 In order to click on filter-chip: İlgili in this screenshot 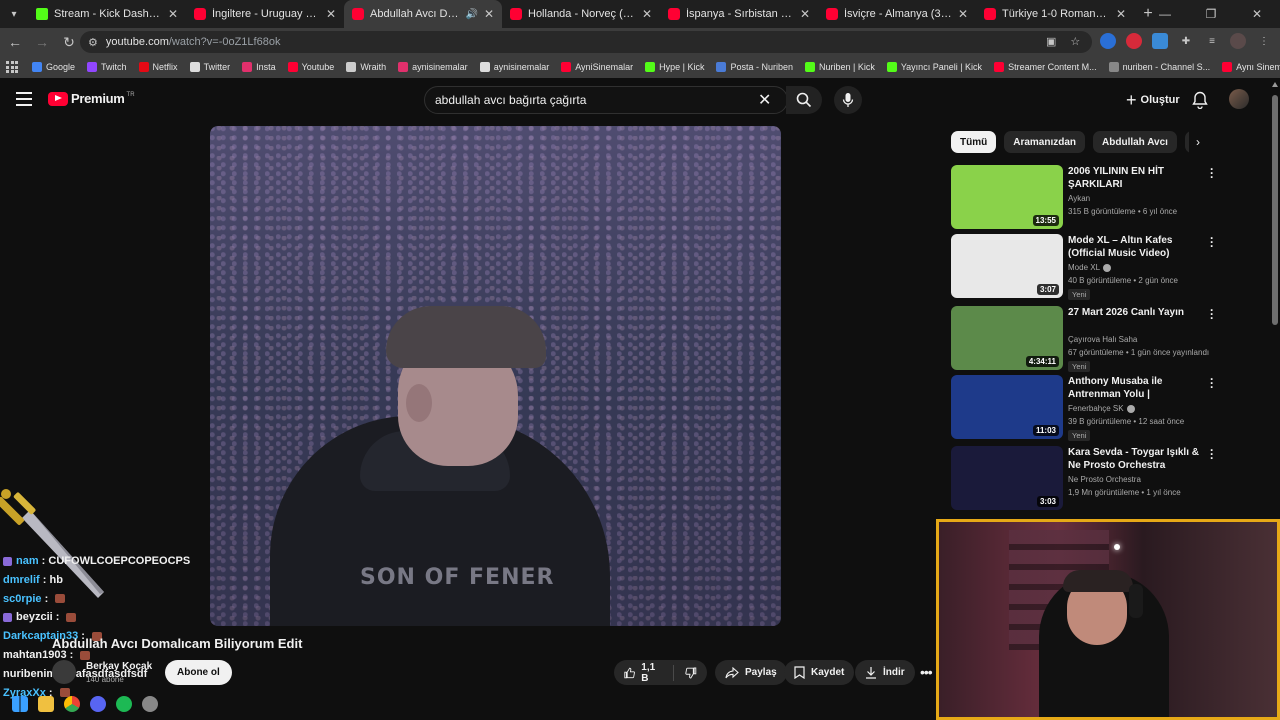, I will do `click(1186, 142)`.